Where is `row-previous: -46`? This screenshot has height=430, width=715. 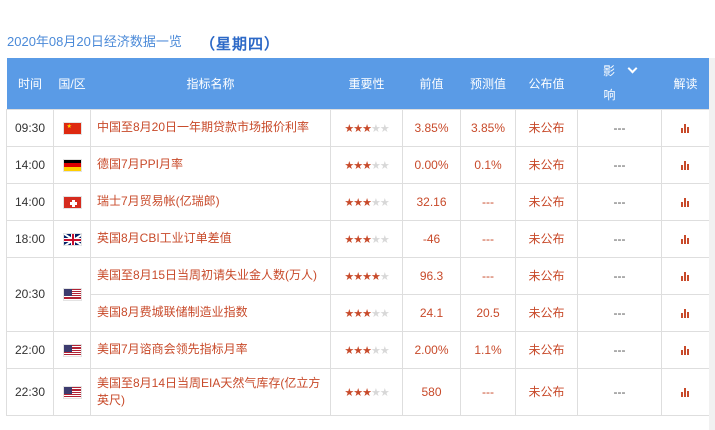 row-previous: -46 is located at coordinates (431, 238).